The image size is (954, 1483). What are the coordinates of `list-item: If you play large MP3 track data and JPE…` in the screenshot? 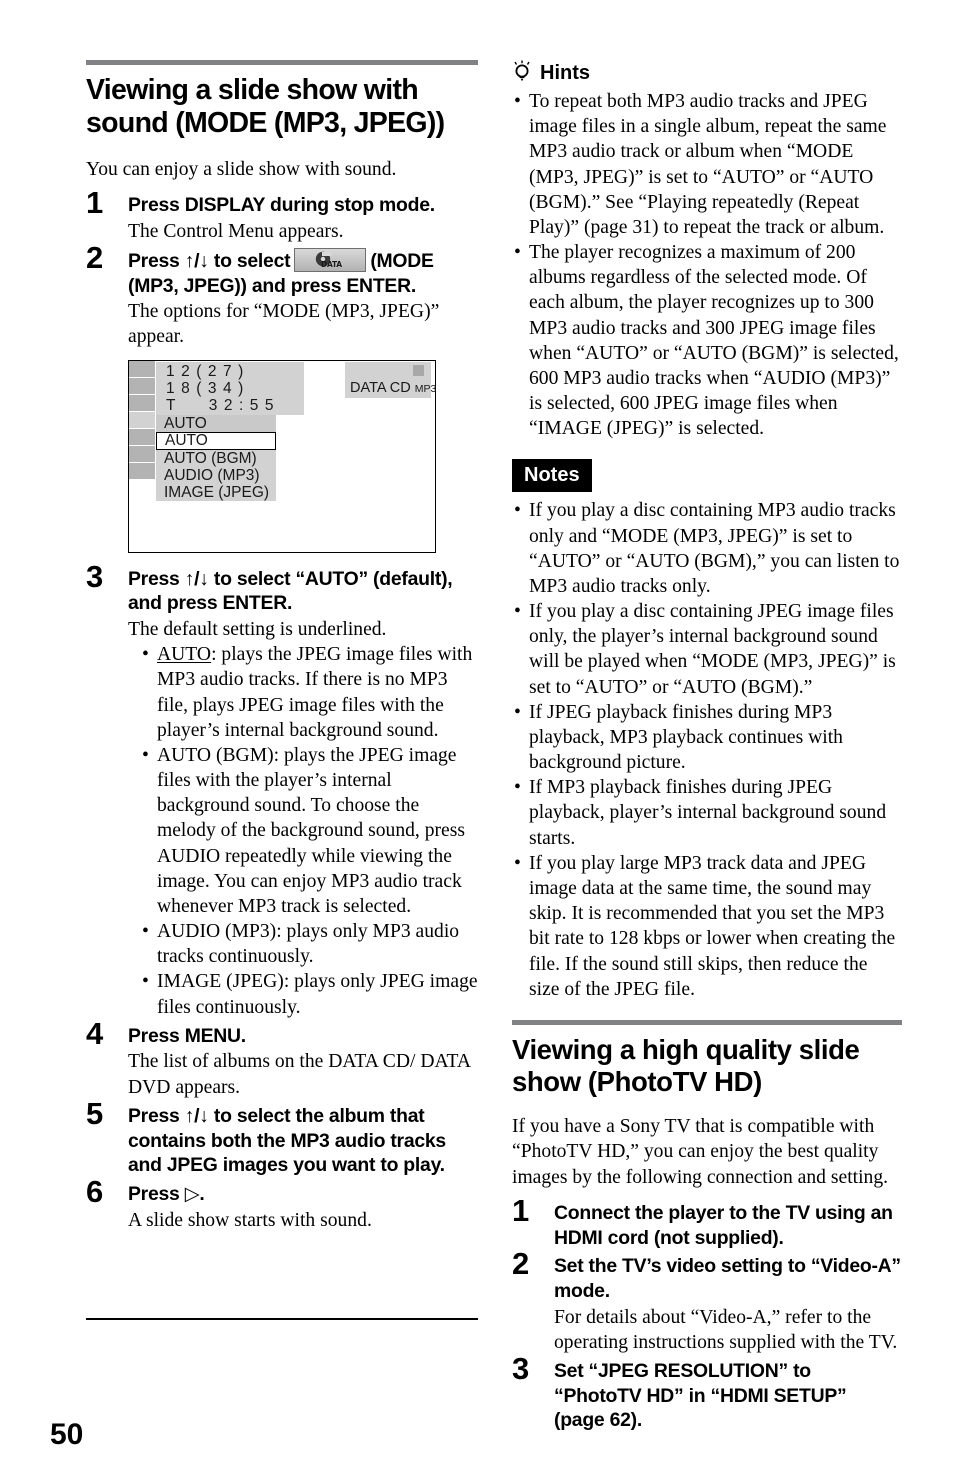 It's located at (707, 926).